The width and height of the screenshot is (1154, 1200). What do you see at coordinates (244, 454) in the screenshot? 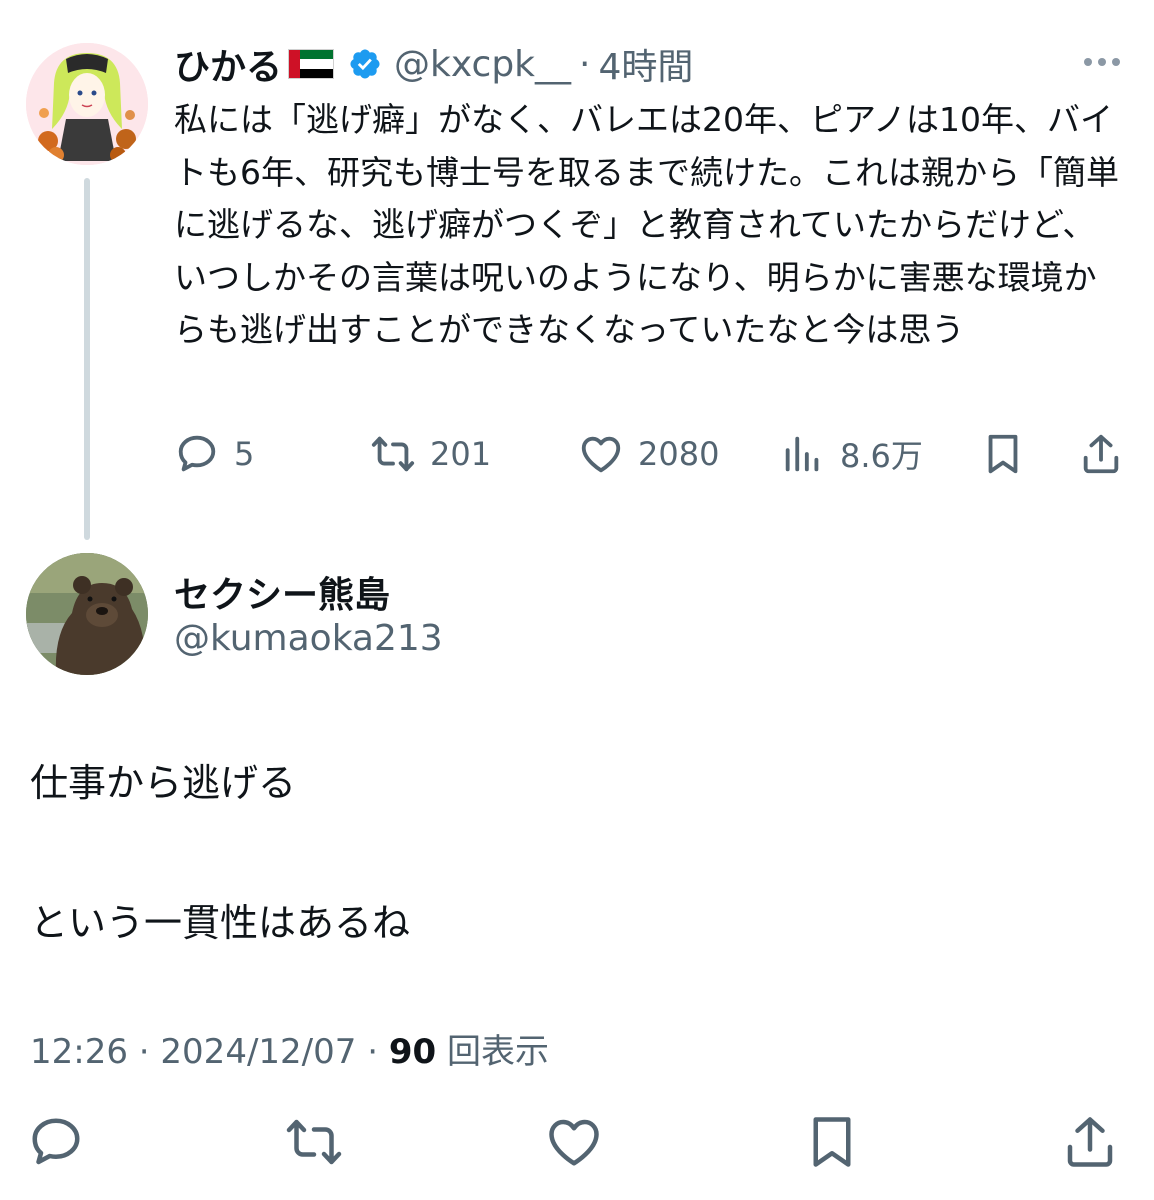
I see `reply-count: 5` at bounding box center [244, 454].